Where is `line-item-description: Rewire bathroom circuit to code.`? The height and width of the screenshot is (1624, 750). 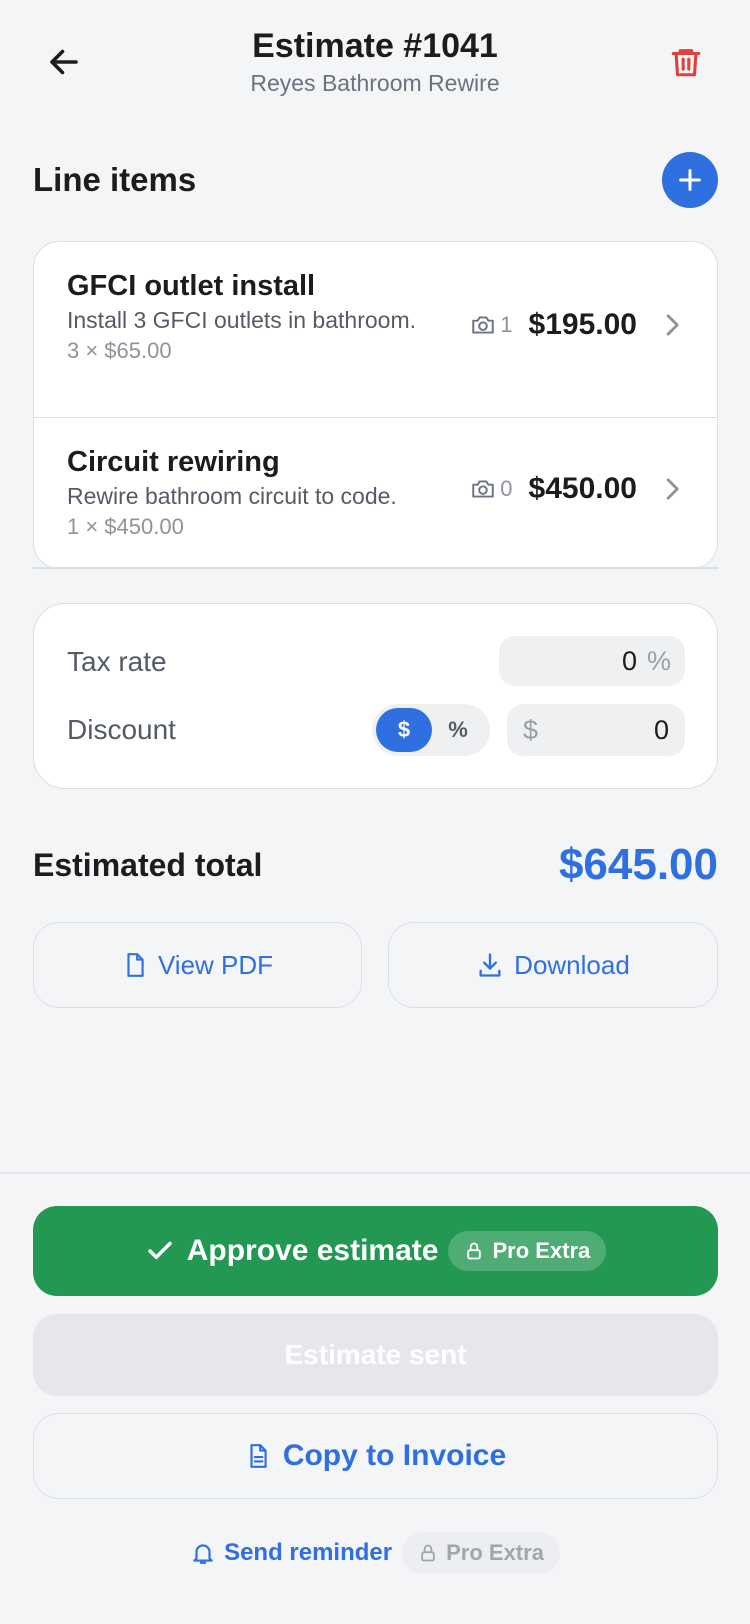 line-item-description: Rewire bathroom circuit to code. is located at coordinates (232, 496).